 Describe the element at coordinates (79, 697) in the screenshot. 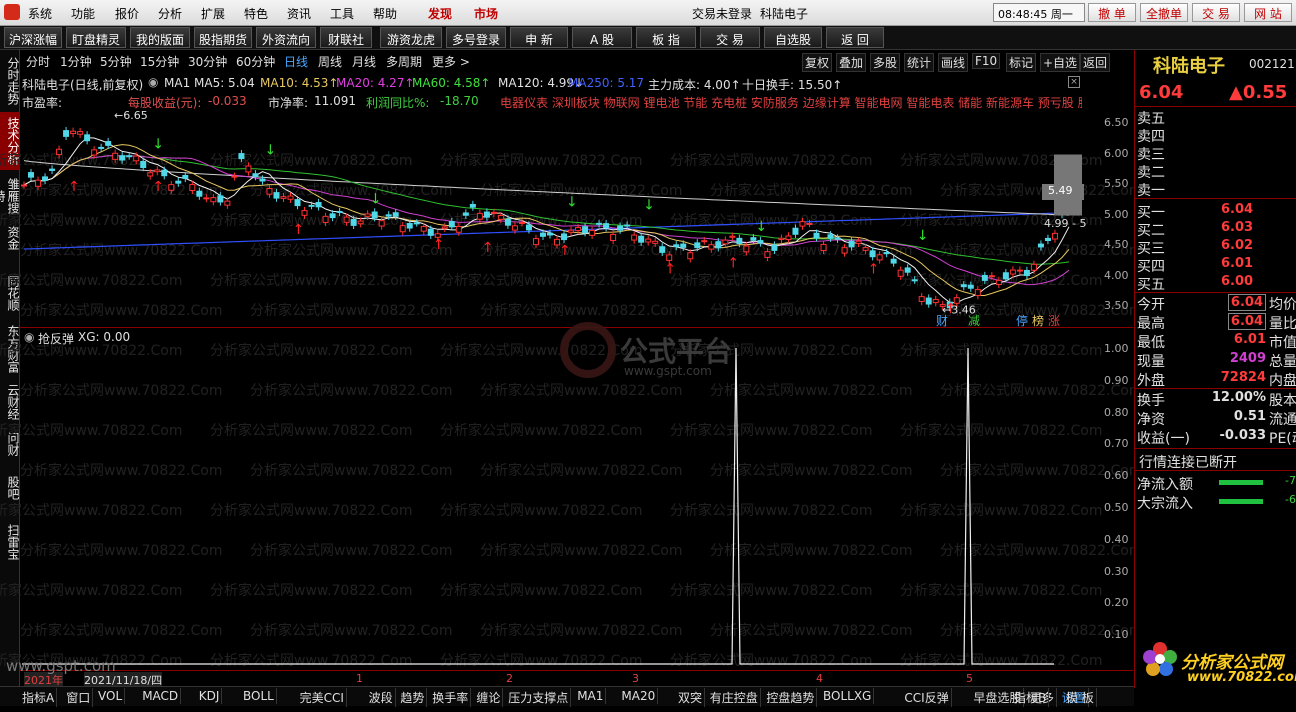

I see `indicator-tab: 窗口` at that location.